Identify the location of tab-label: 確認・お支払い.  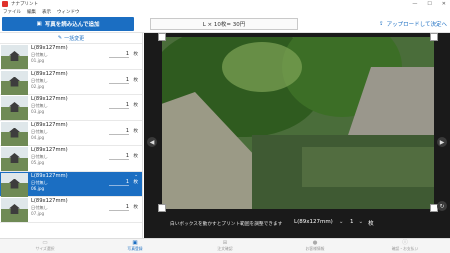
(405, 248).